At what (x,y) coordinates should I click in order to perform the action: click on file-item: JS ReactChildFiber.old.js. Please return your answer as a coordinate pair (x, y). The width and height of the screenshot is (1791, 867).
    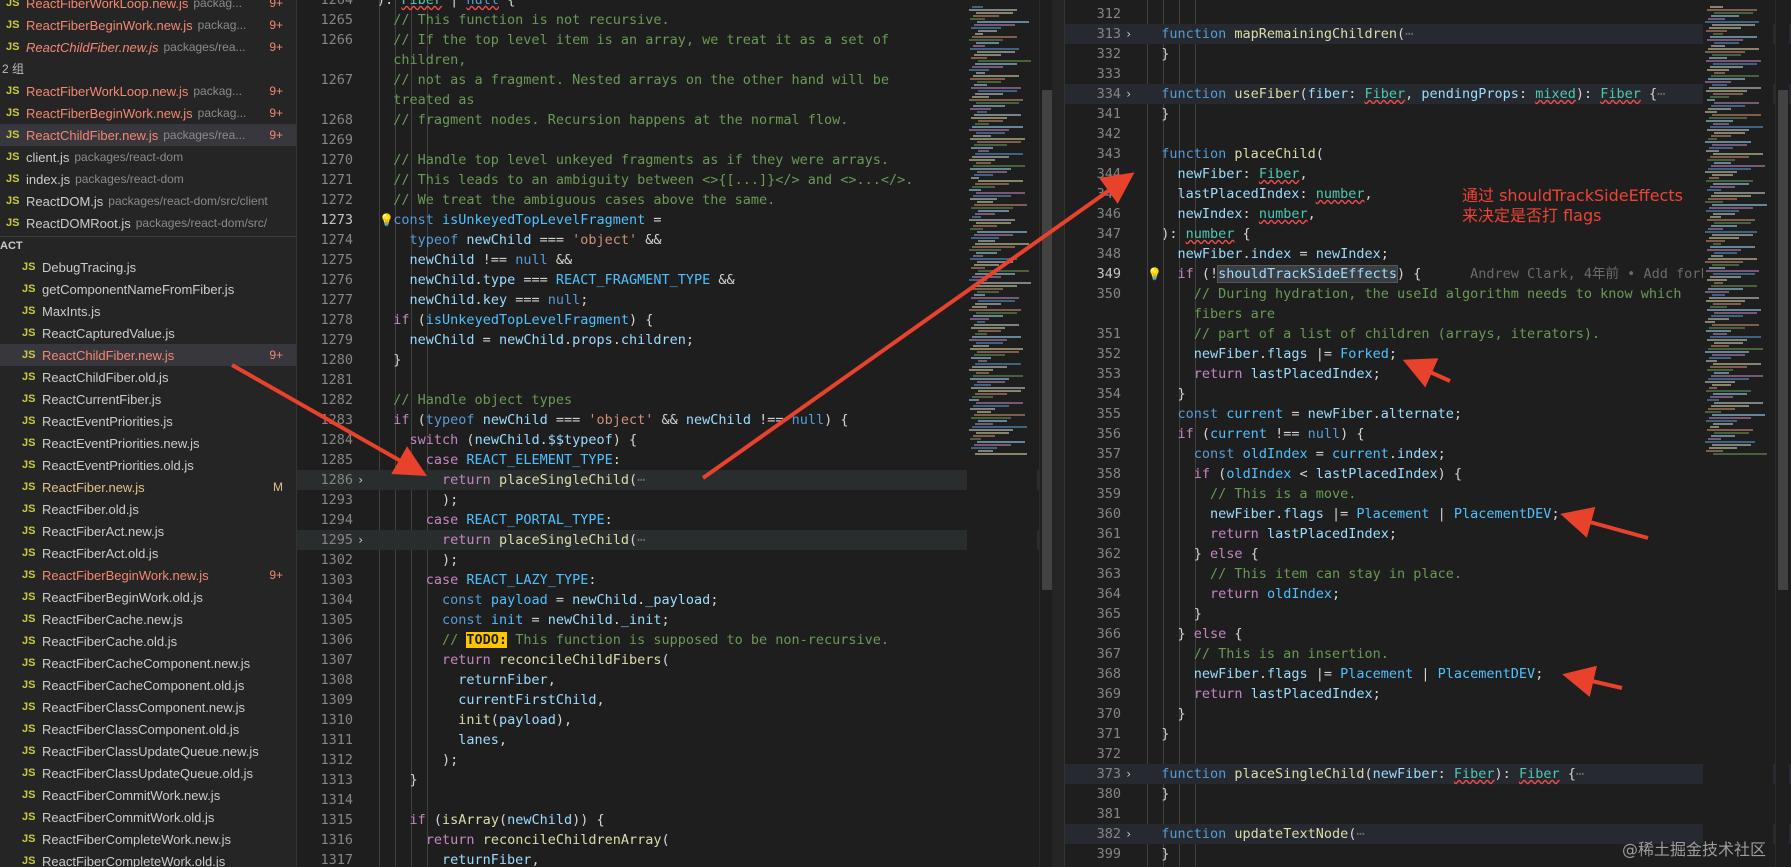
    Looking at the image, I should click on (148, 377).